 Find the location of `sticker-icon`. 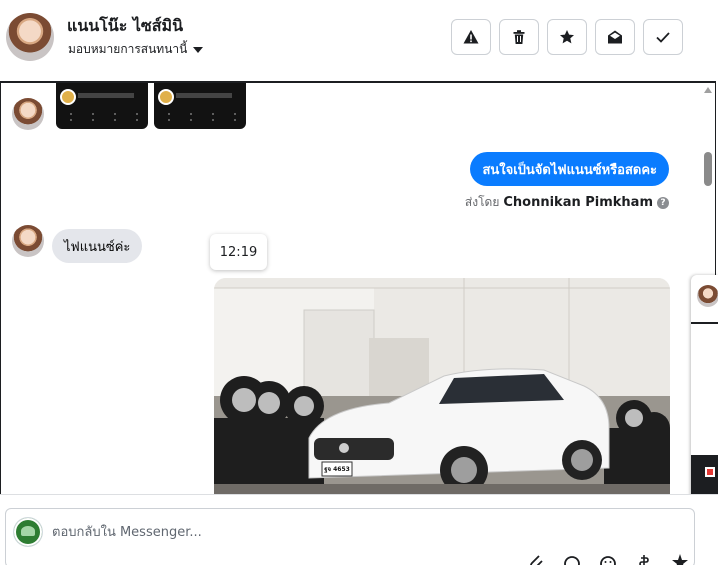

sticker-icon is located at coordinates (608, 560).